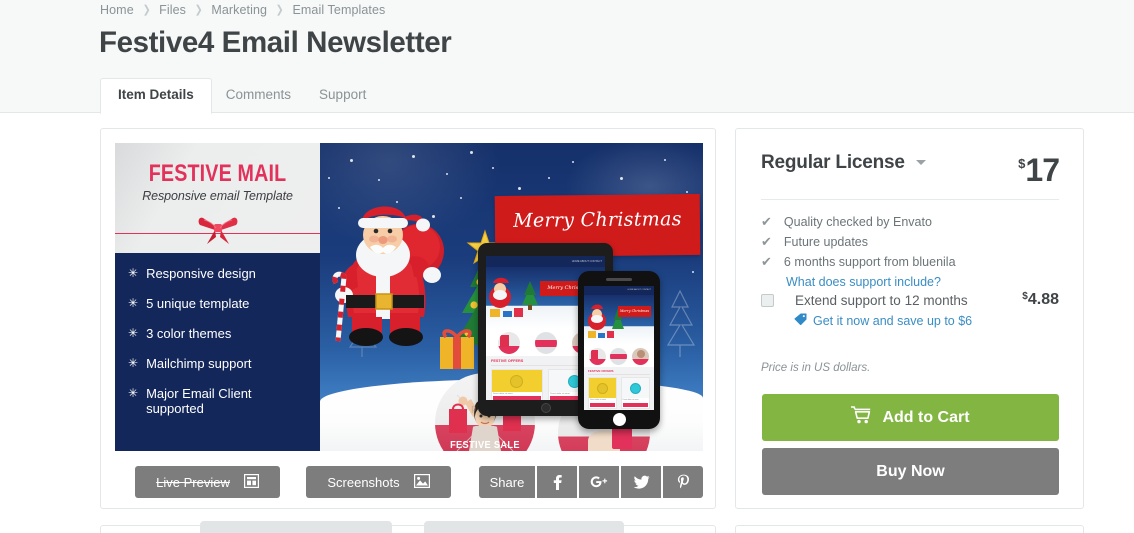 This screenshot has height=533, width=1134. I want to click on promo-feature-label: Mailchimp support, so click(199, 363).